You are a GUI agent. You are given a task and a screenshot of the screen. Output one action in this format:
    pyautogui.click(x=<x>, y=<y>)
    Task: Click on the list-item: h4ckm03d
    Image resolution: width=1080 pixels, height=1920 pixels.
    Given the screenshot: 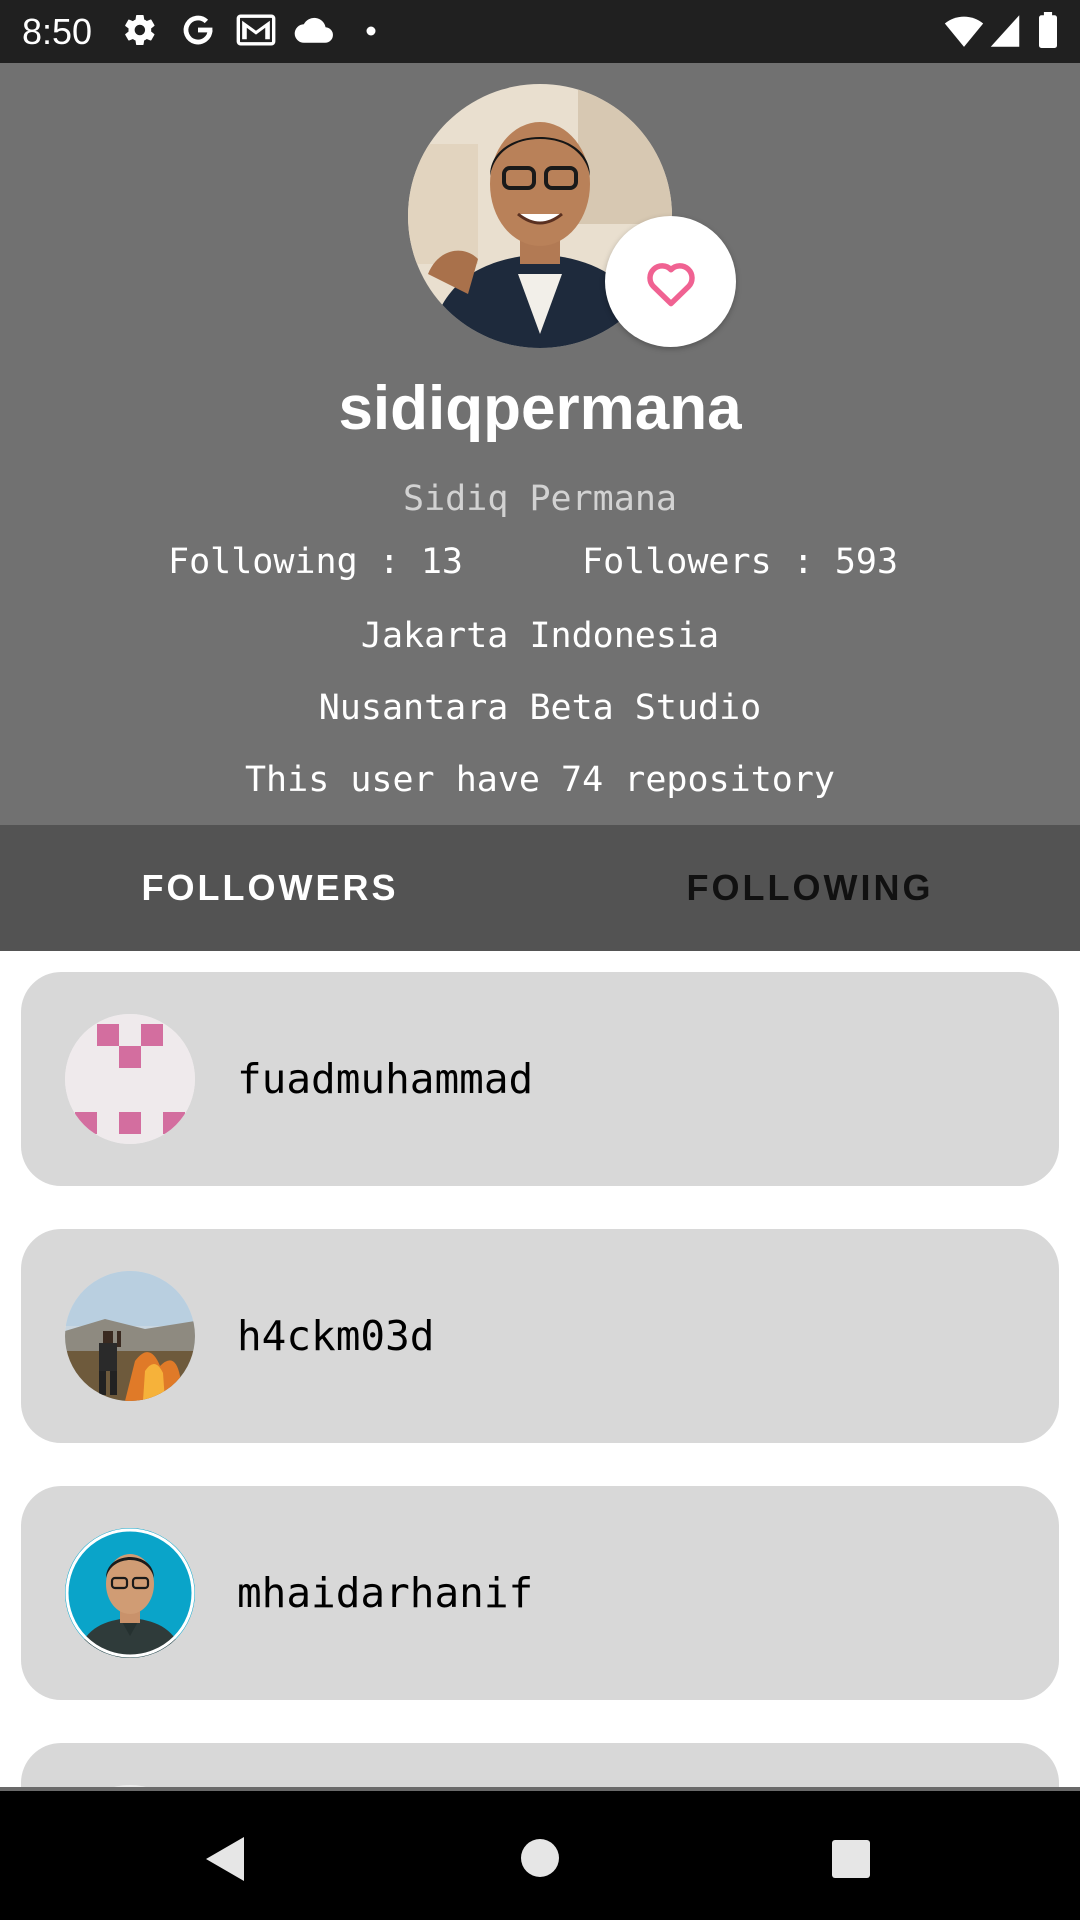 What is the action you would take?
    pyautogui.click(x=540, y=1336)
    